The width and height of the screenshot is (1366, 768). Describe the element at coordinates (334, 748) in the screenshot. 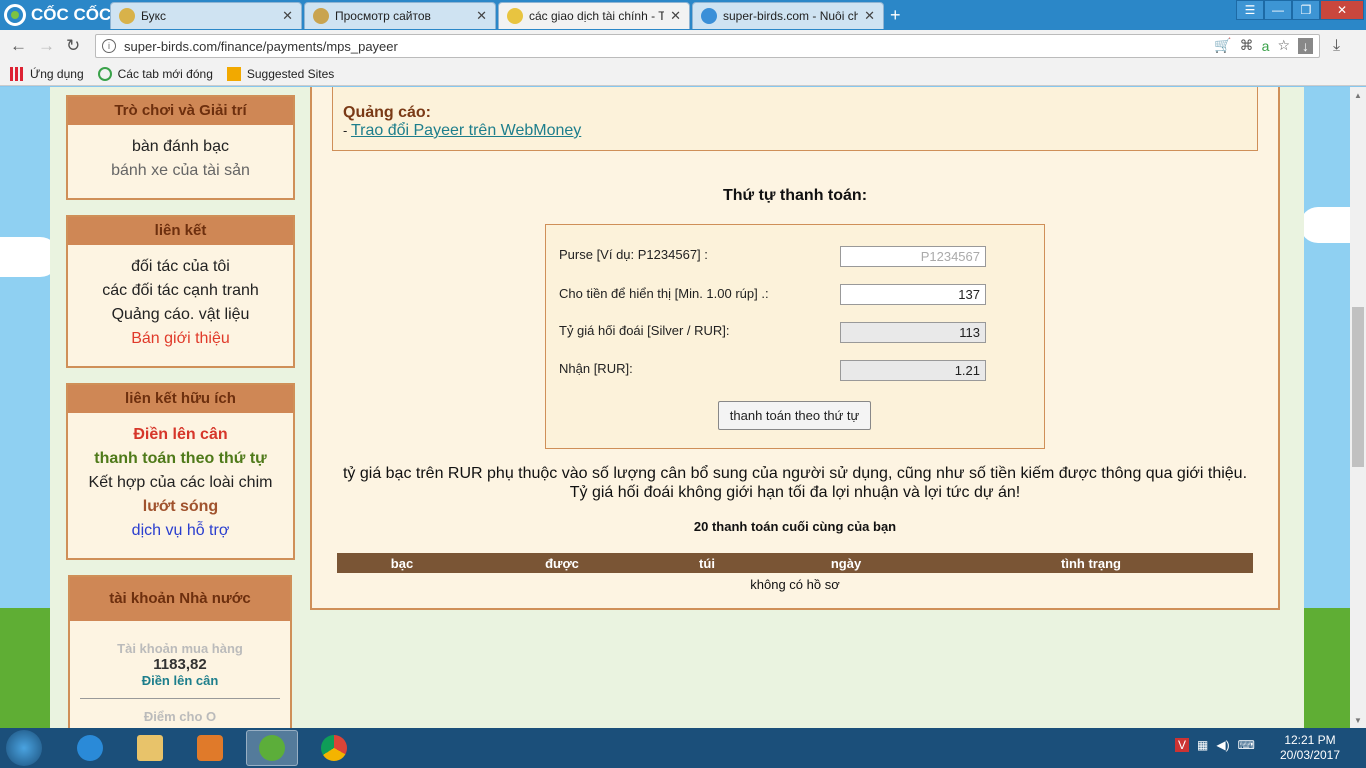

I see `taskbar-chrome-icon` at that location.